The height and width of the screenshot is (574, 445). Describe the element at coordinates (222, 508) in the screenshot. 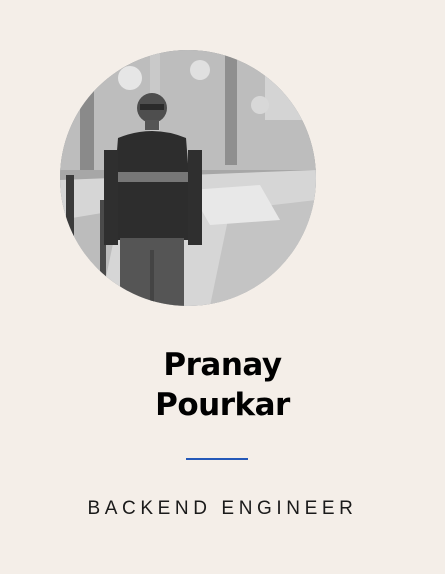

I see `job-title: BACKEND ENGINEER` at that location.